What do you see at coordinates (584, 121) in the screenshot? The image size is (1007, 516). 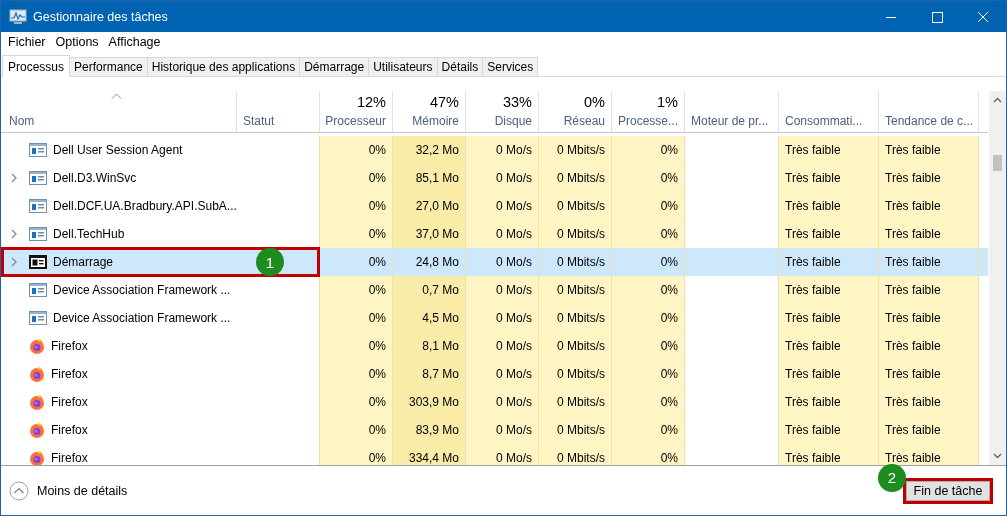 I see `column-header: Réseau` at bounding box center [584, 121].